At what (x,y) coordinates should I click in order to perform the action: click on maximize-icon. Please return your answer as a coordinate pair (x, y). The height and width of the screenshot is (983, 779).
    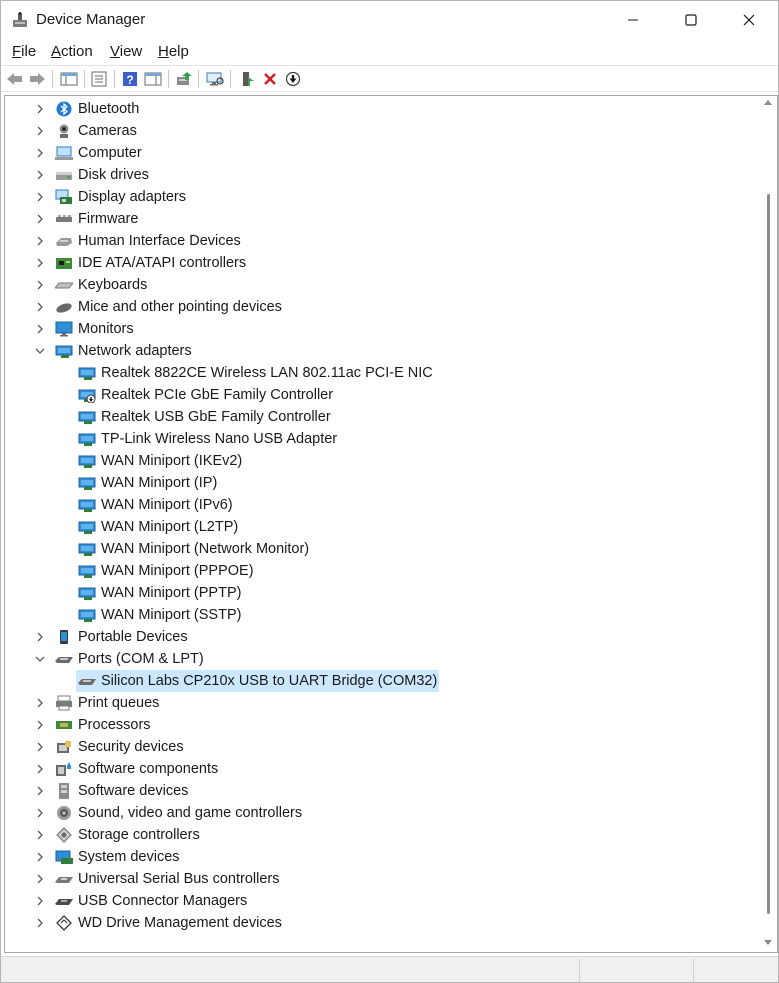
    Looking at the image, I should click on (691, 20).